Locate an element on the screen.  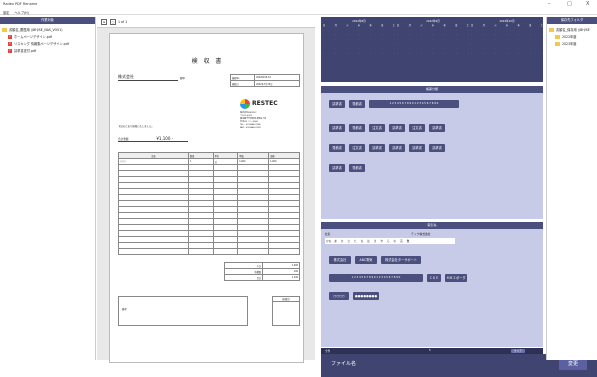
partner-header: 取引先 is located at coordinates (432, 225).